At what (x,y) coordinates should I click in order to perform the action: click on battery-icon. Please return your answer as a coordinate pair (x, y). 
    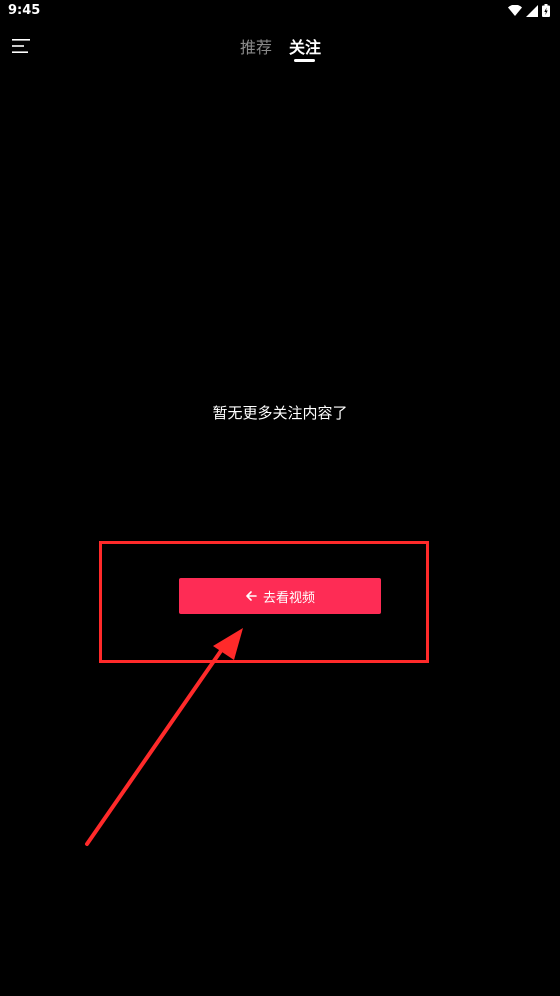
    Looking at the image, I should click on (546, 10).